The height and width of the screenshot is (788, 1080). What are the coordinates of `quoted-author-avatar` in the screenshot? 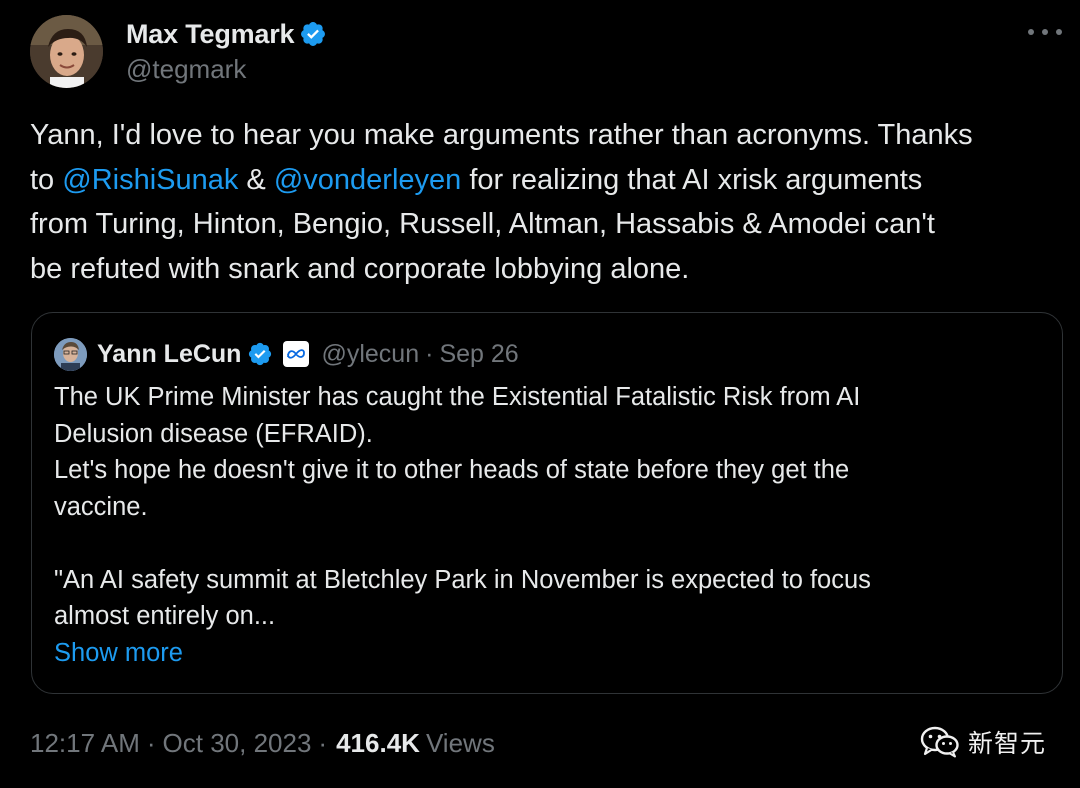 It's located at (70, 354).